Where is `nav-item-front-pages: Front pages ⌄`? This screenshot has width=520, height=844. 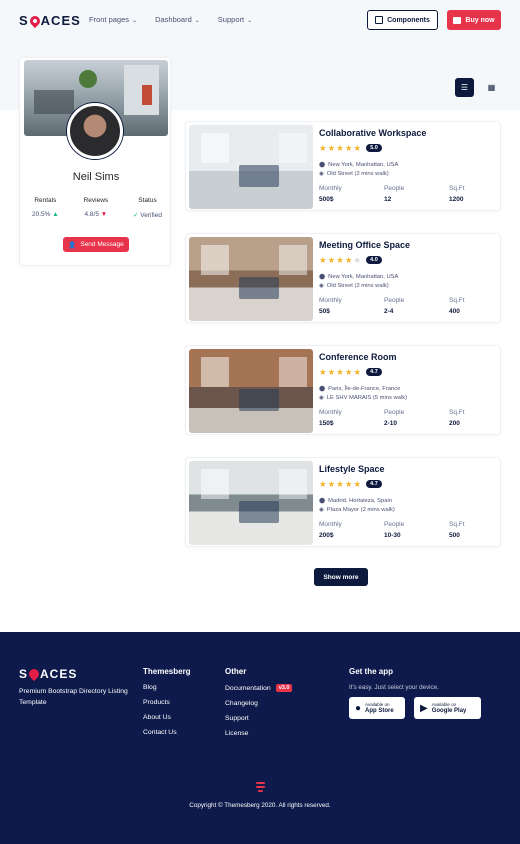
nav-item-front-pages: Front pages ⌄ is located at coordinates (113, 19).